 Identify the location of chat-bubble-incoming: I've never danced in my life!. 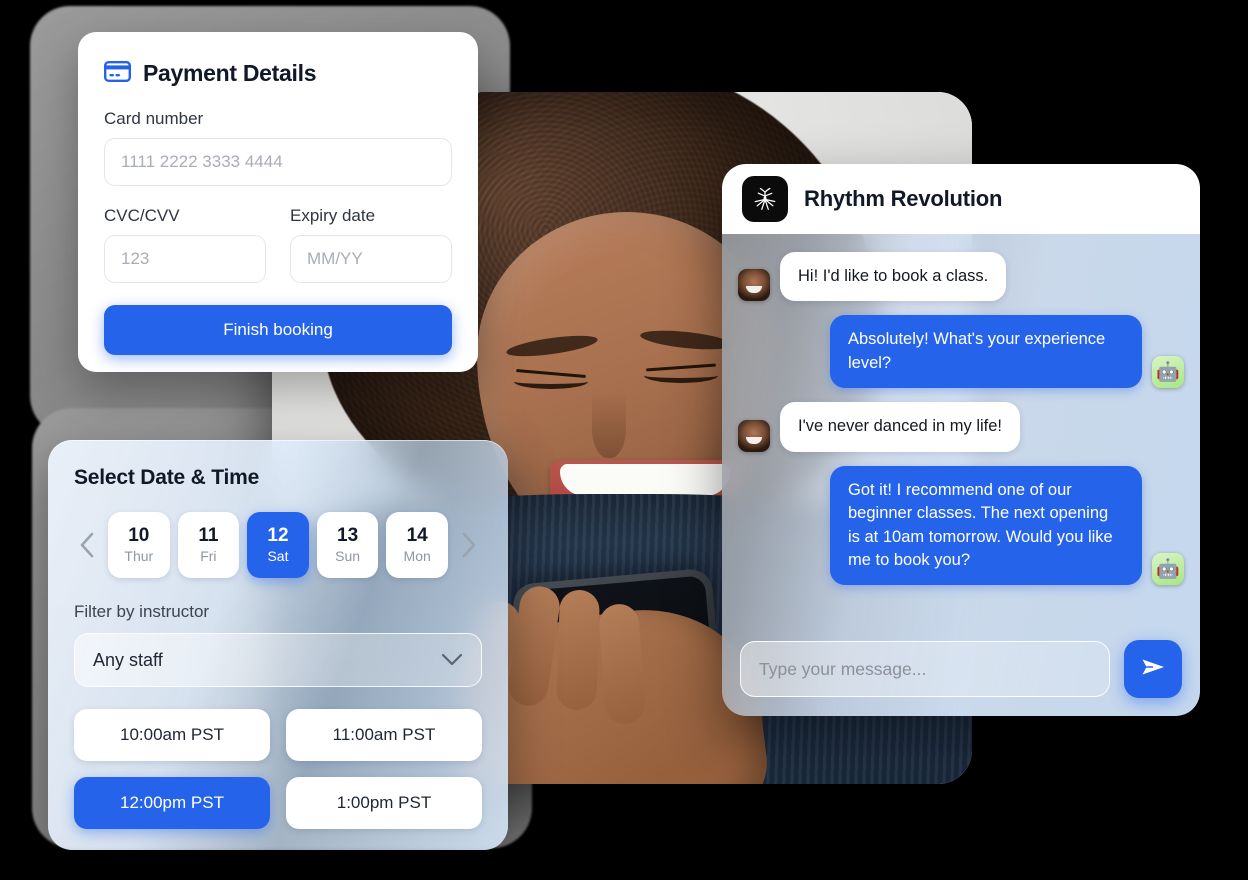
(900, 427).